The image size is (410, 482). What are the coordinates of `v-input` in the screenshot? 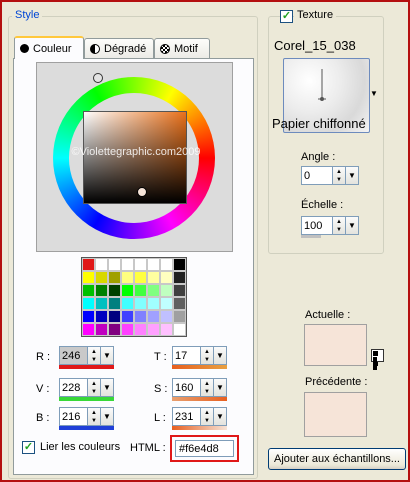 It's located at (73, 387).